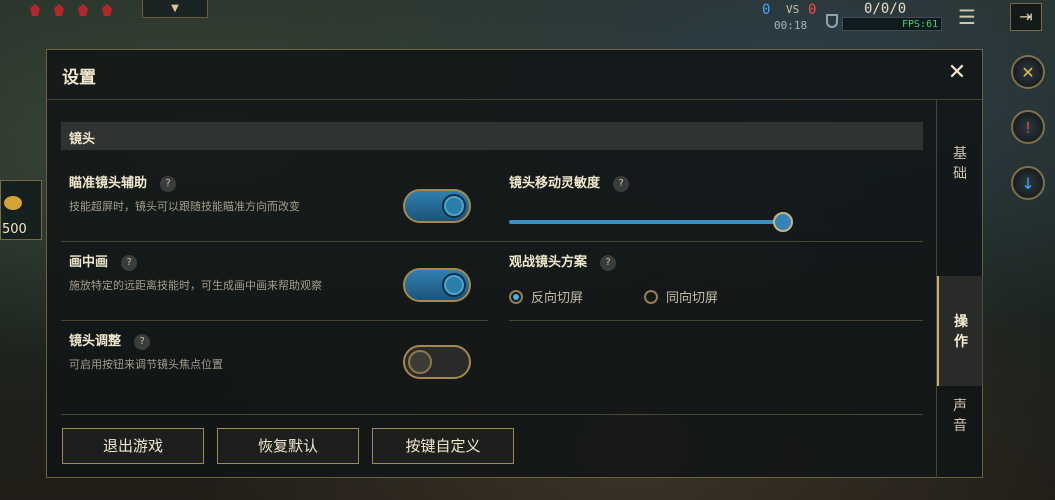 This screenshot has width=1055, height=500. I want to click on exclamation-icon: !, so click(1028, 127).